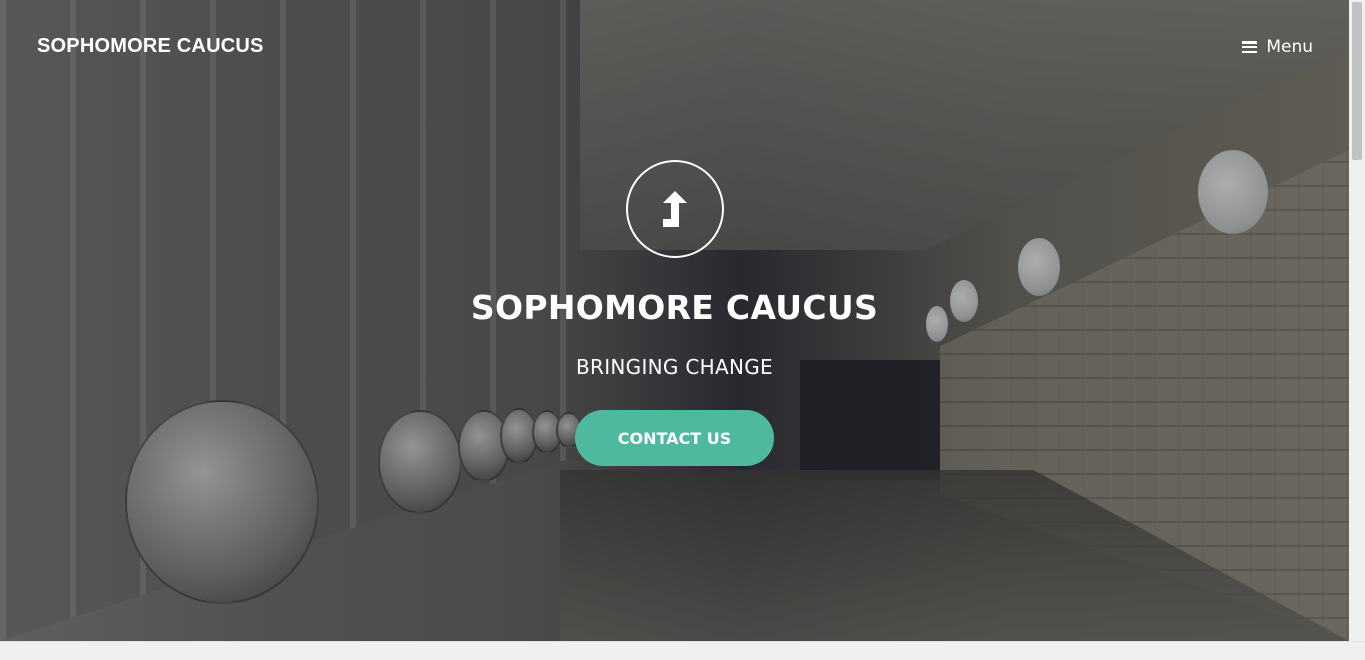 This screenshot has width=1365, height=660. I want to click on contact-us-button: CONTACT US, so click(674, 438).